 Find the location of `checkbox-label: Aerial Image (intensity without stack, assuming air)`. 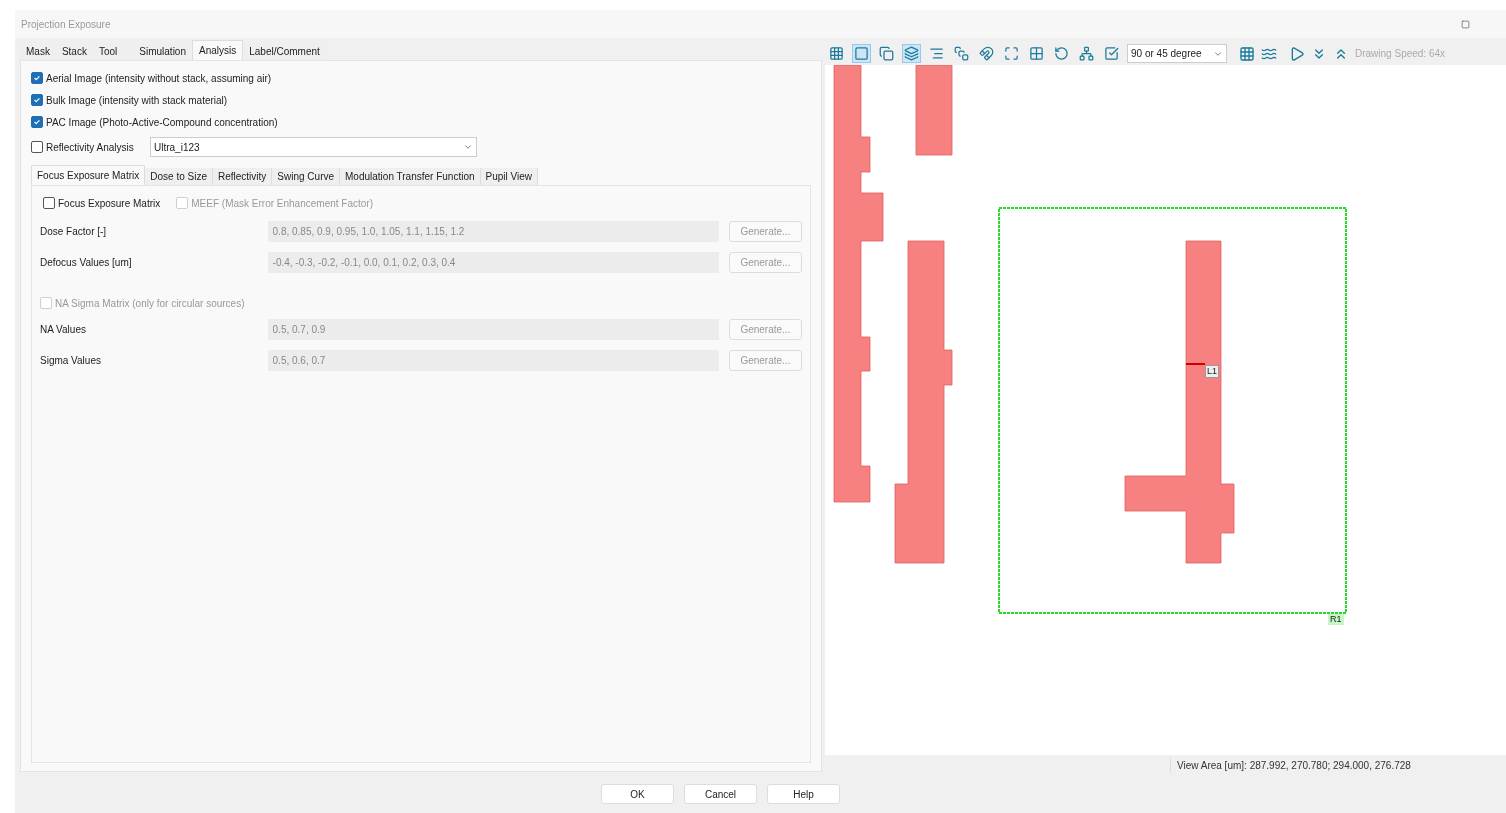

checkbox-label: Aerial Image (intensity without stack, assuming air) is located at coordinates (159, 78).